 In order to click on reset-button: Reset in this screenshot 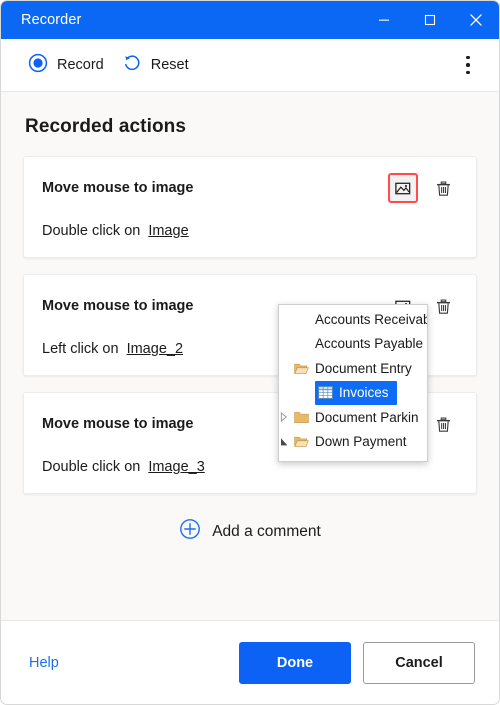, I will do `click(155, 65)`.